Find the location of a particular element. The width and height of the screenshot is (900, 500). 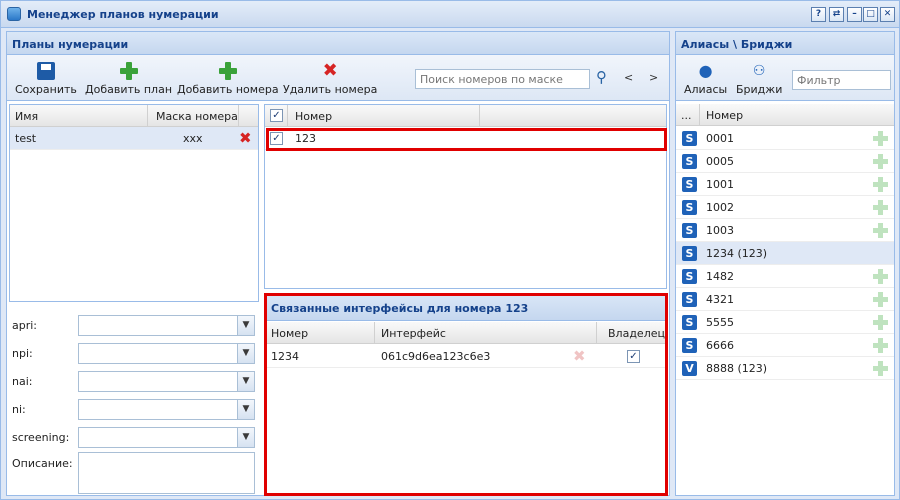

list-item: S 0005 is located at coordinates (785, 161).